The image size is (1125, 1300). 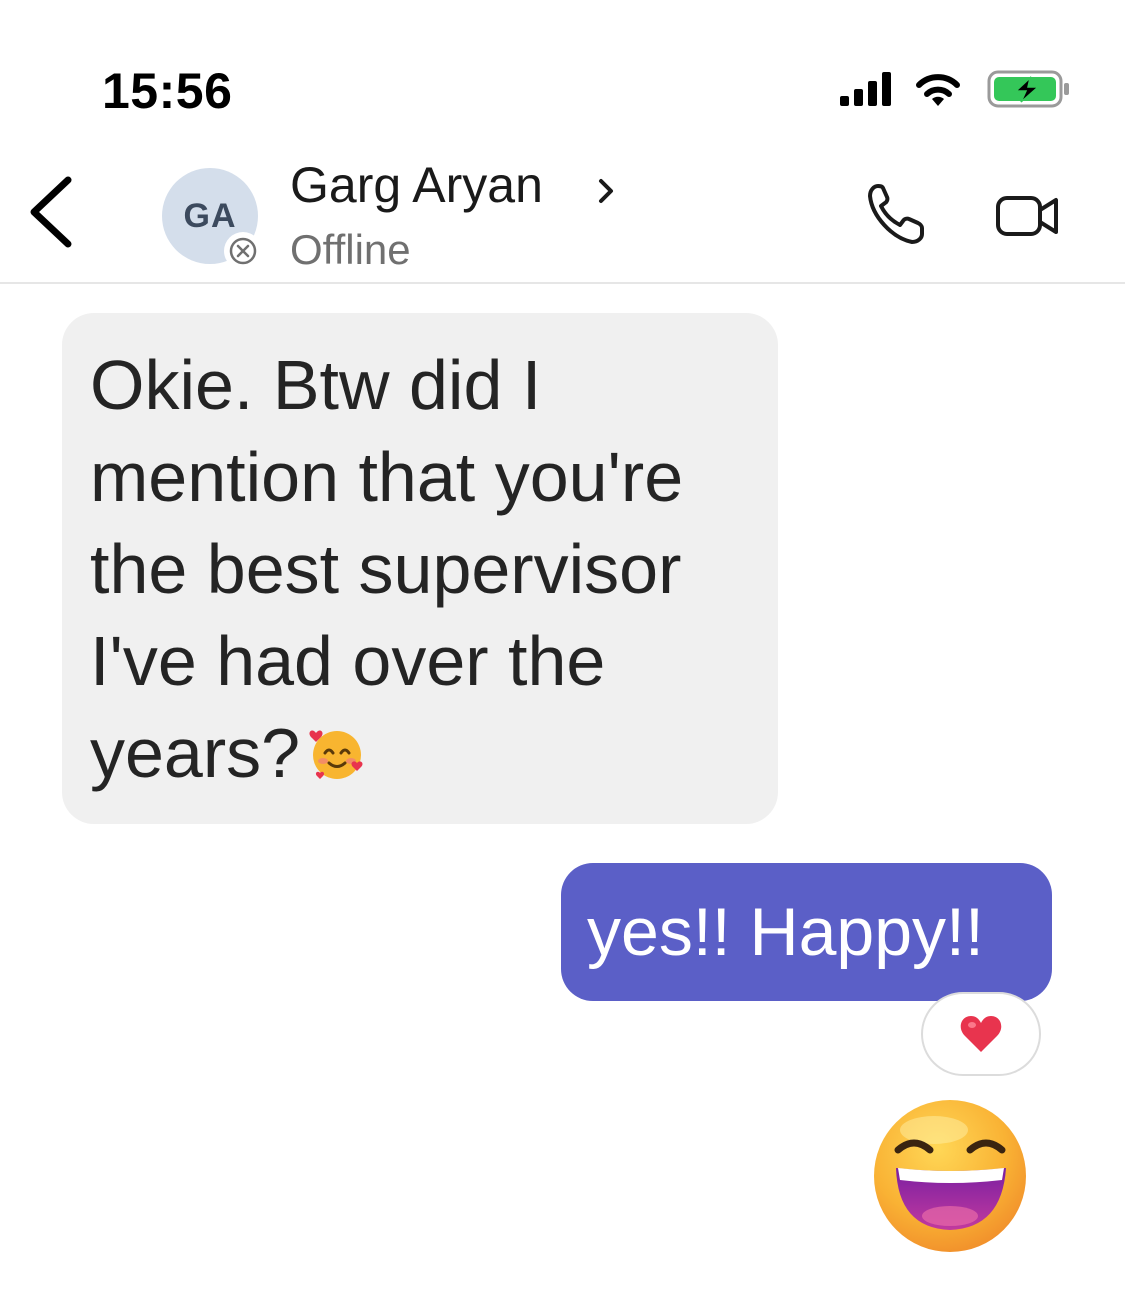 I want to click on grinning-face-icon, so click(x=951, y=1179).